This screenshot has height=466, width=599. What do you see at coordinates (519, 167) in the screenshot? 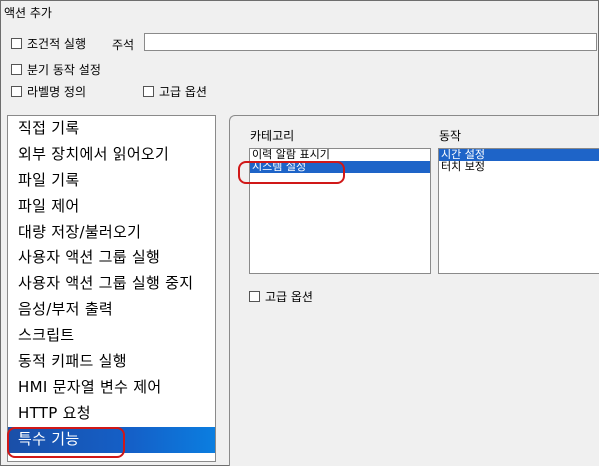
I see `list-item: 터치 보정` at bounding box center [519, 167].